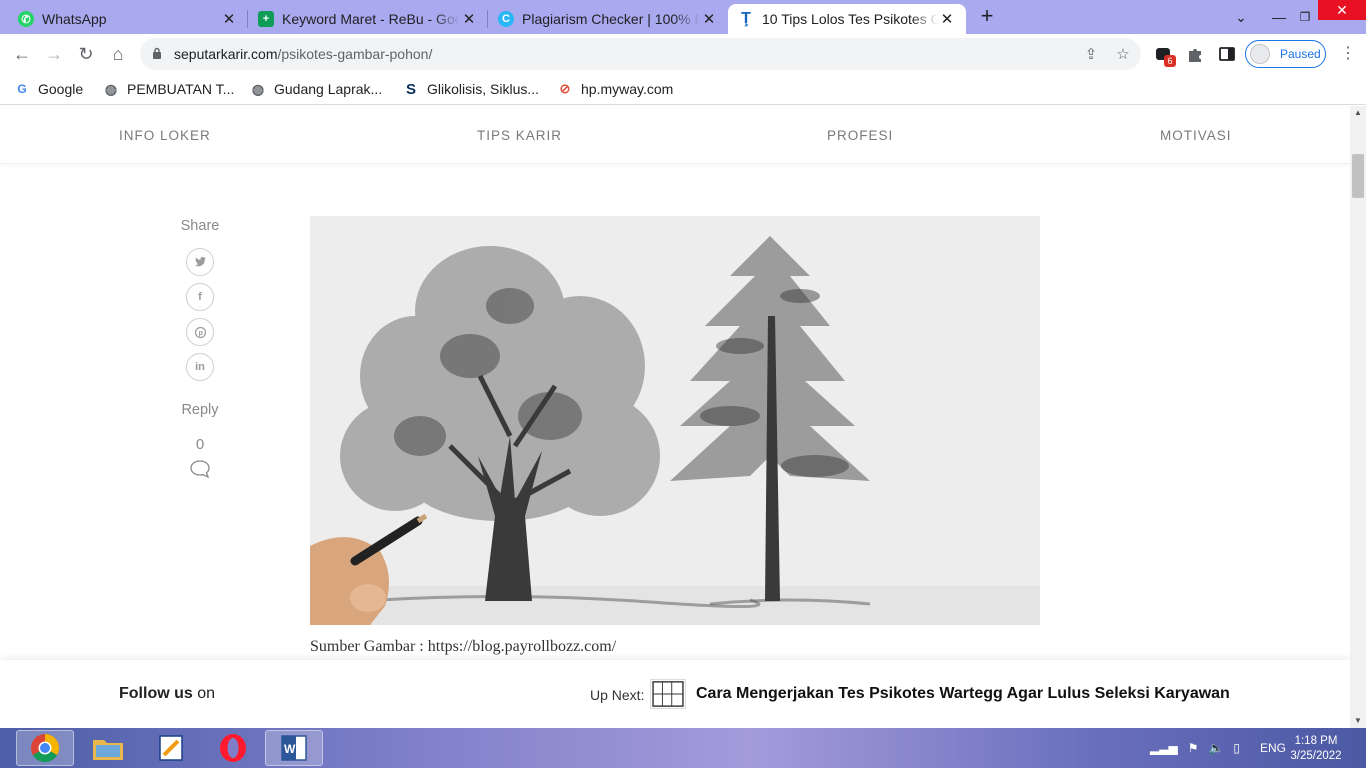  I want to click on bookmark-myway: ⊘ hp.myway.com, so click(615, 89).